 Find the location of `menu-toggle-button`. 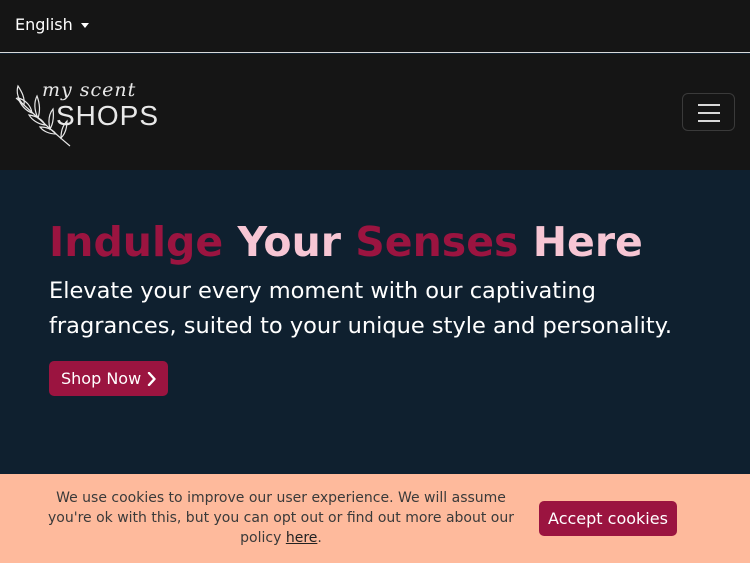

menu-toggle-button is located at coordinates (708, 112).